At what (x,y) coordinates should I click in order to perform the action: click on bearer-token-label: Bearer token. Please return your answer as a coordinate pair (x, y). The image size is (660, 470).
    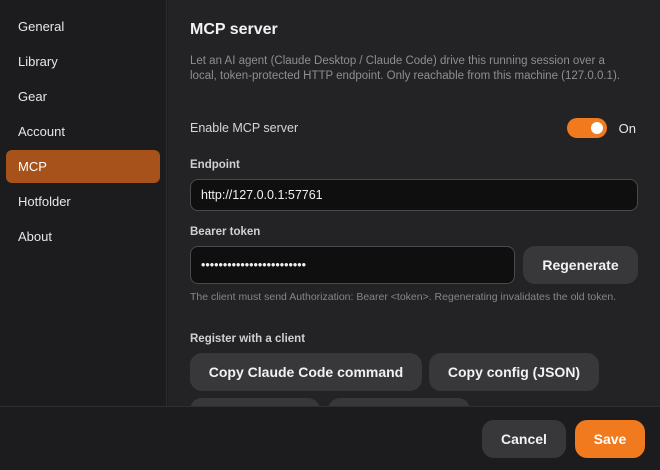
    Looking at the image, I should click on (225, 232).